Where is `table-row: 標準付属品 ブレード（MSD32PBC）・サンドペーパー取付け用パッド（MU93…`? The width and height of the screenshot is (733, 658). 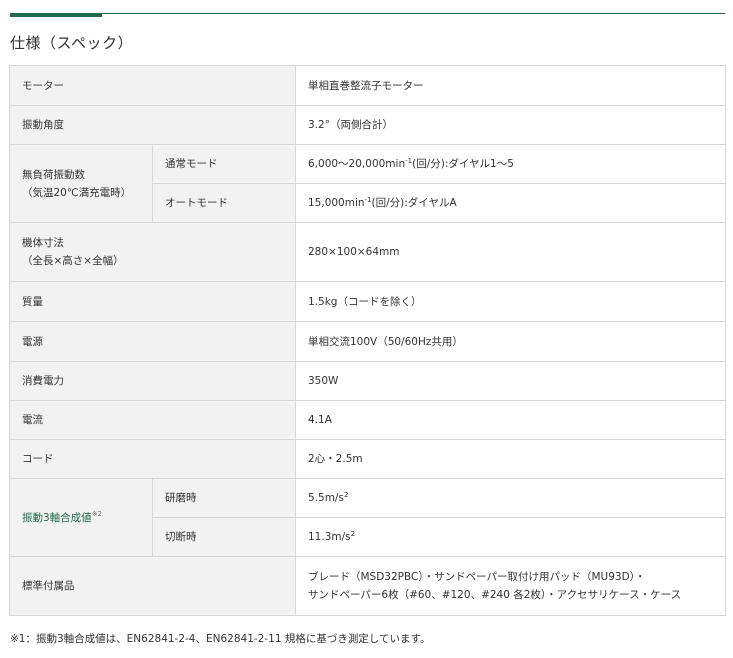
table-row: 標準付属品 ブレード（MSD32PBC）・サンドペーパー取付け用パッド（MU93… is located at coordinates (367, 586).